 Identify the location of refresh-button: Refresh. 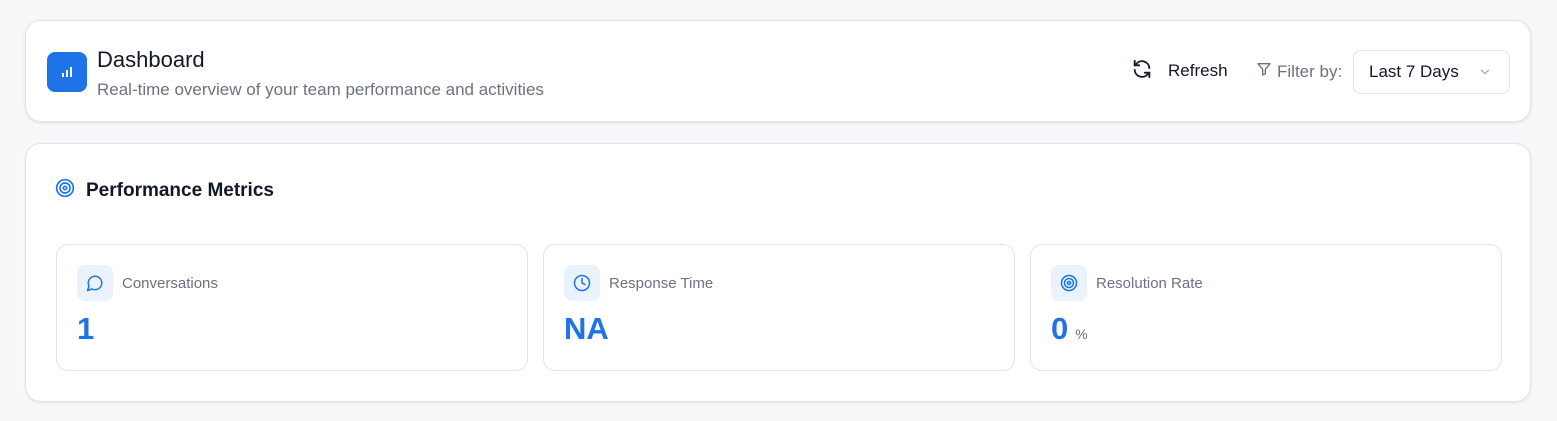
(1179, 71).